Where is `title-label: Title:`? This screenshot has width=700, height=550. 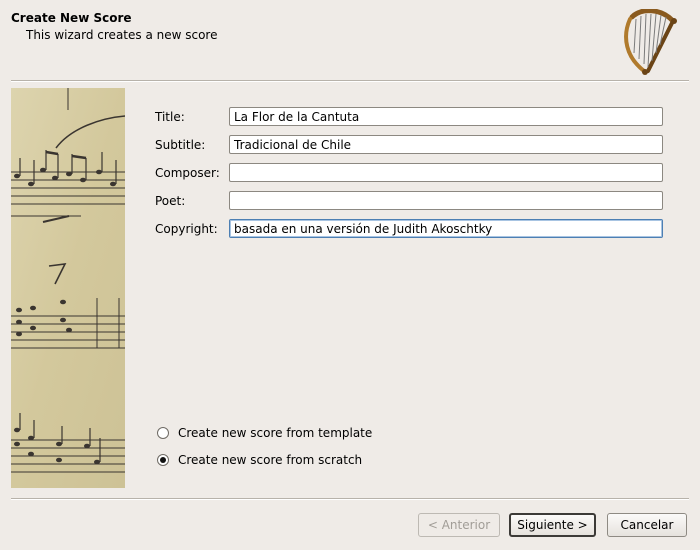 title-label: Title: is located at coordinates (170, 117).